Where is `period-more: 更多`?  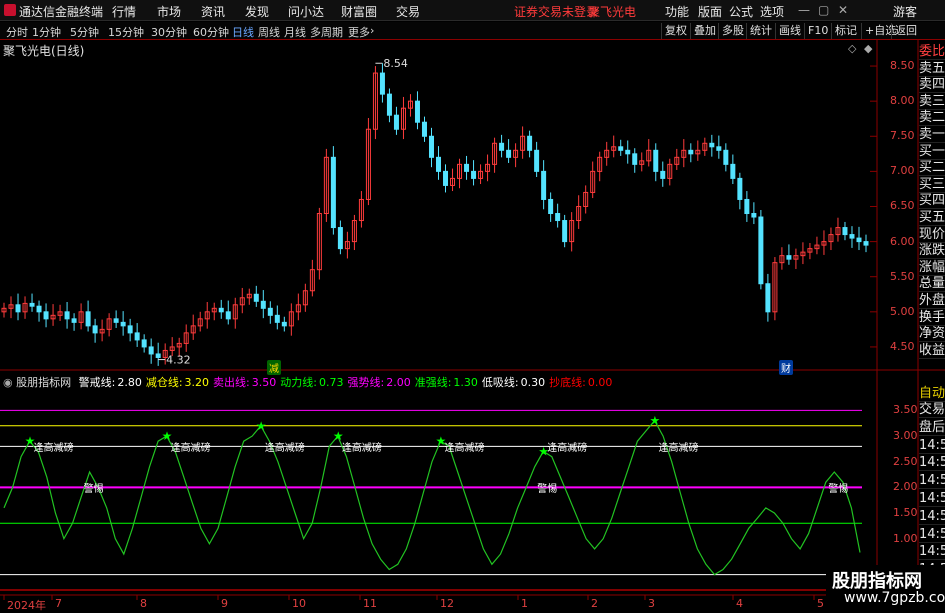
period-more: 更多 is located at coordinates (359, 32).